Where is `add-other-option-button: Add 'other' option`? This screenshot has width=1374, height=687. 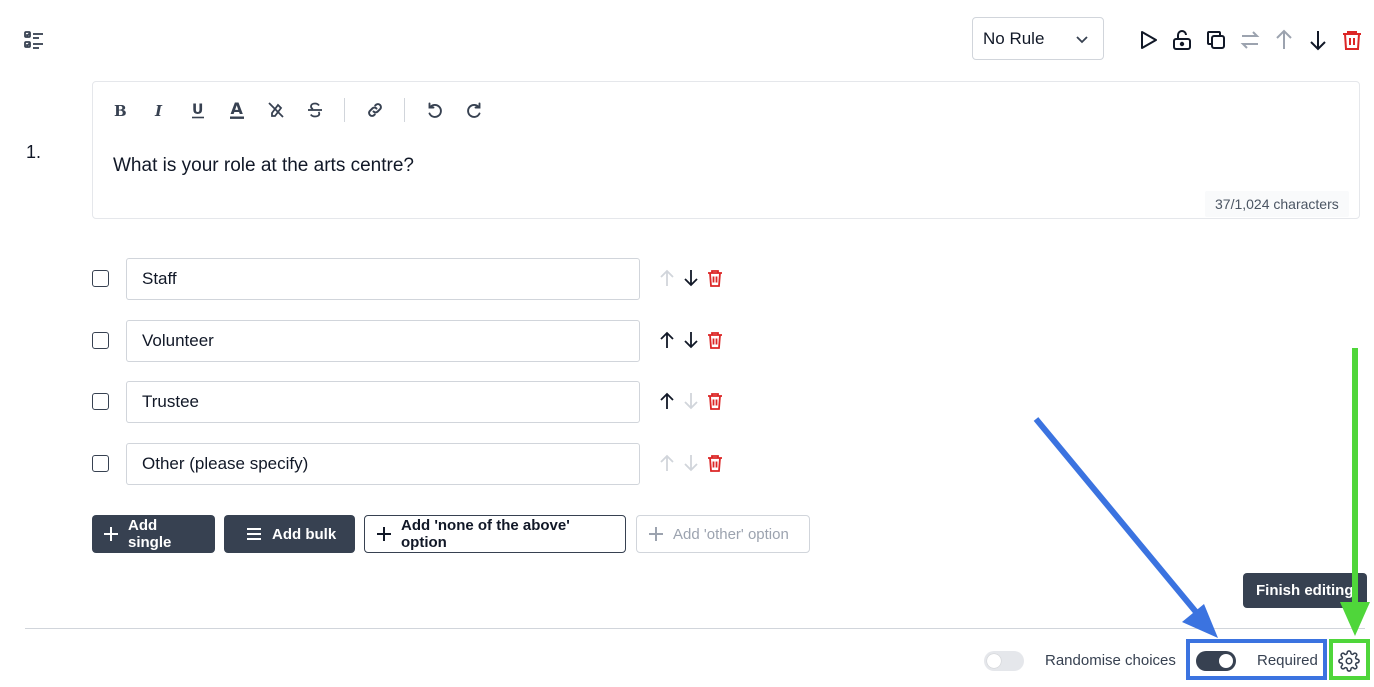 add-other-option-button: Add 'other' option is located at coordinates (723, 534).